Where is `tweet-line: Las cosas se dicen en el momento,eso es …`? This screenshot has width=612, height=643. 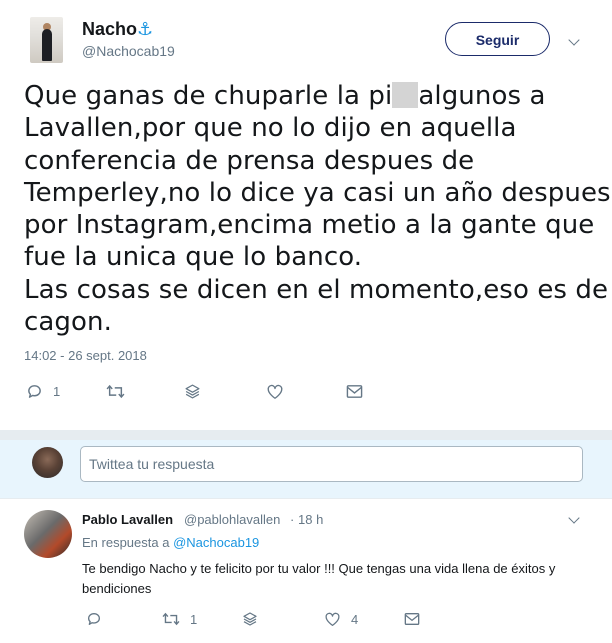 tweet-line: Las cosas se dicen en el momento,eso es … is located at coordinates (316, 289).